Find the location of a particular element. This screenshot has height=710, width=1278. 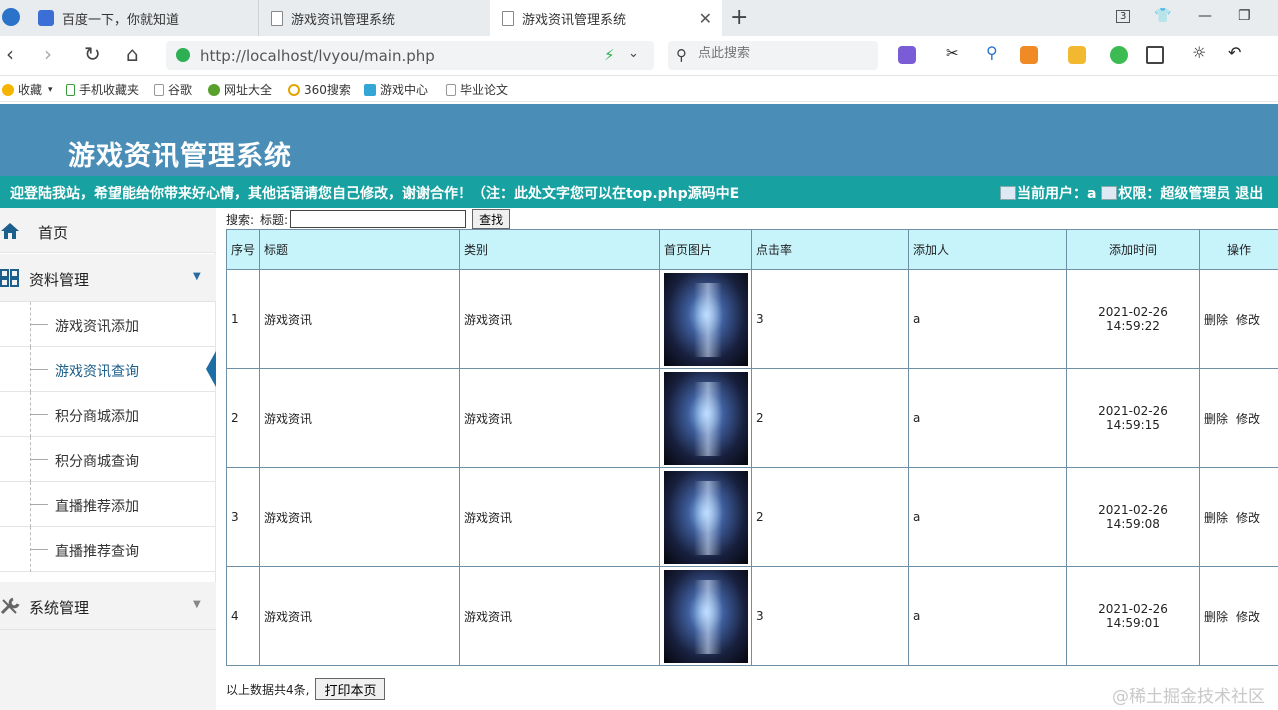

tab-baidu: 百度一下，你就知道 is located at coordinates (142, 18).